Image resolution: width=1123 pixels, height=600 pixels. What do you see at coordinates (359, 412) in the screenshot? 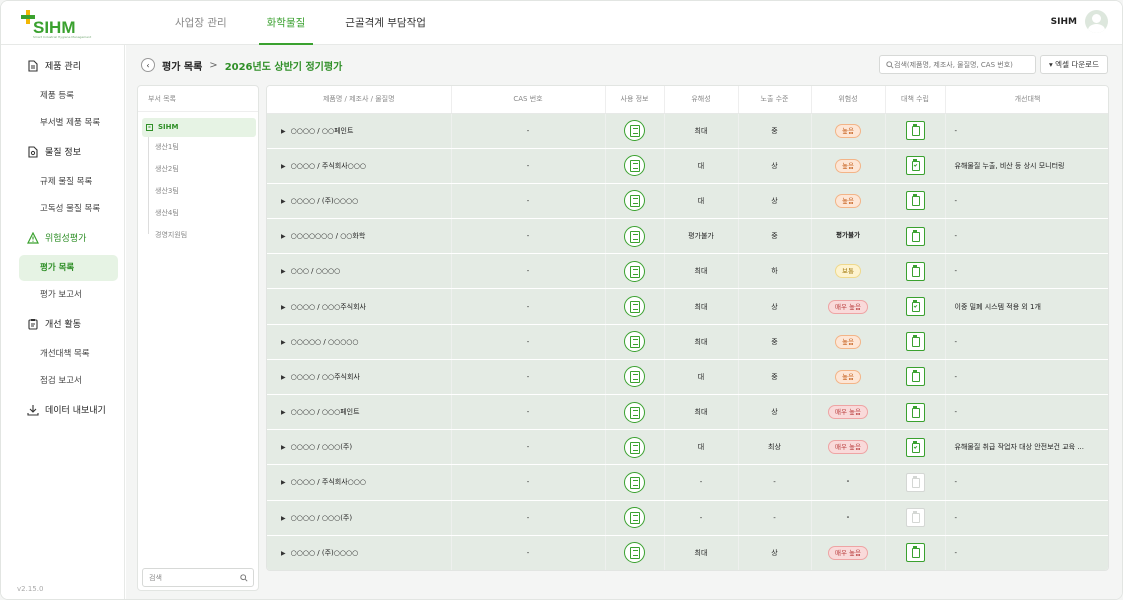
I see `product-cell: ▶ ○○○○ / ○○○페인트` at bounding box center [359, 412].